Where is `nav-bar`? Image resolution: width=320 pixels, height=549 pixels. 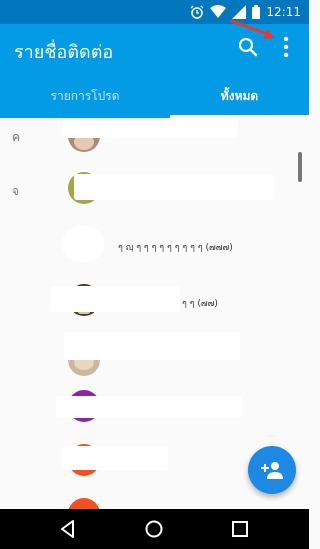
nav-bar is located at coordinates (154, 529).